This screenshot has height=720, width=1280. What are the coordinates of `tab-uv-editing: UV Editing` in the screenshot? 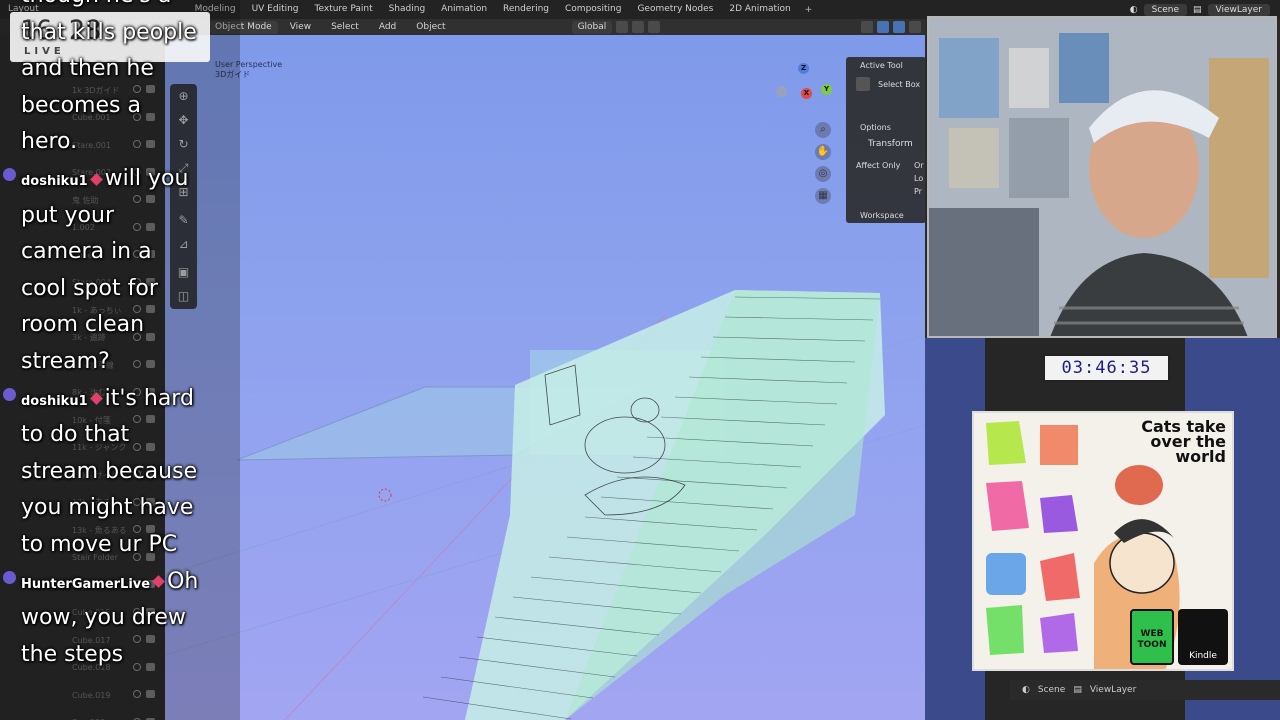 It's located at (275, 9).